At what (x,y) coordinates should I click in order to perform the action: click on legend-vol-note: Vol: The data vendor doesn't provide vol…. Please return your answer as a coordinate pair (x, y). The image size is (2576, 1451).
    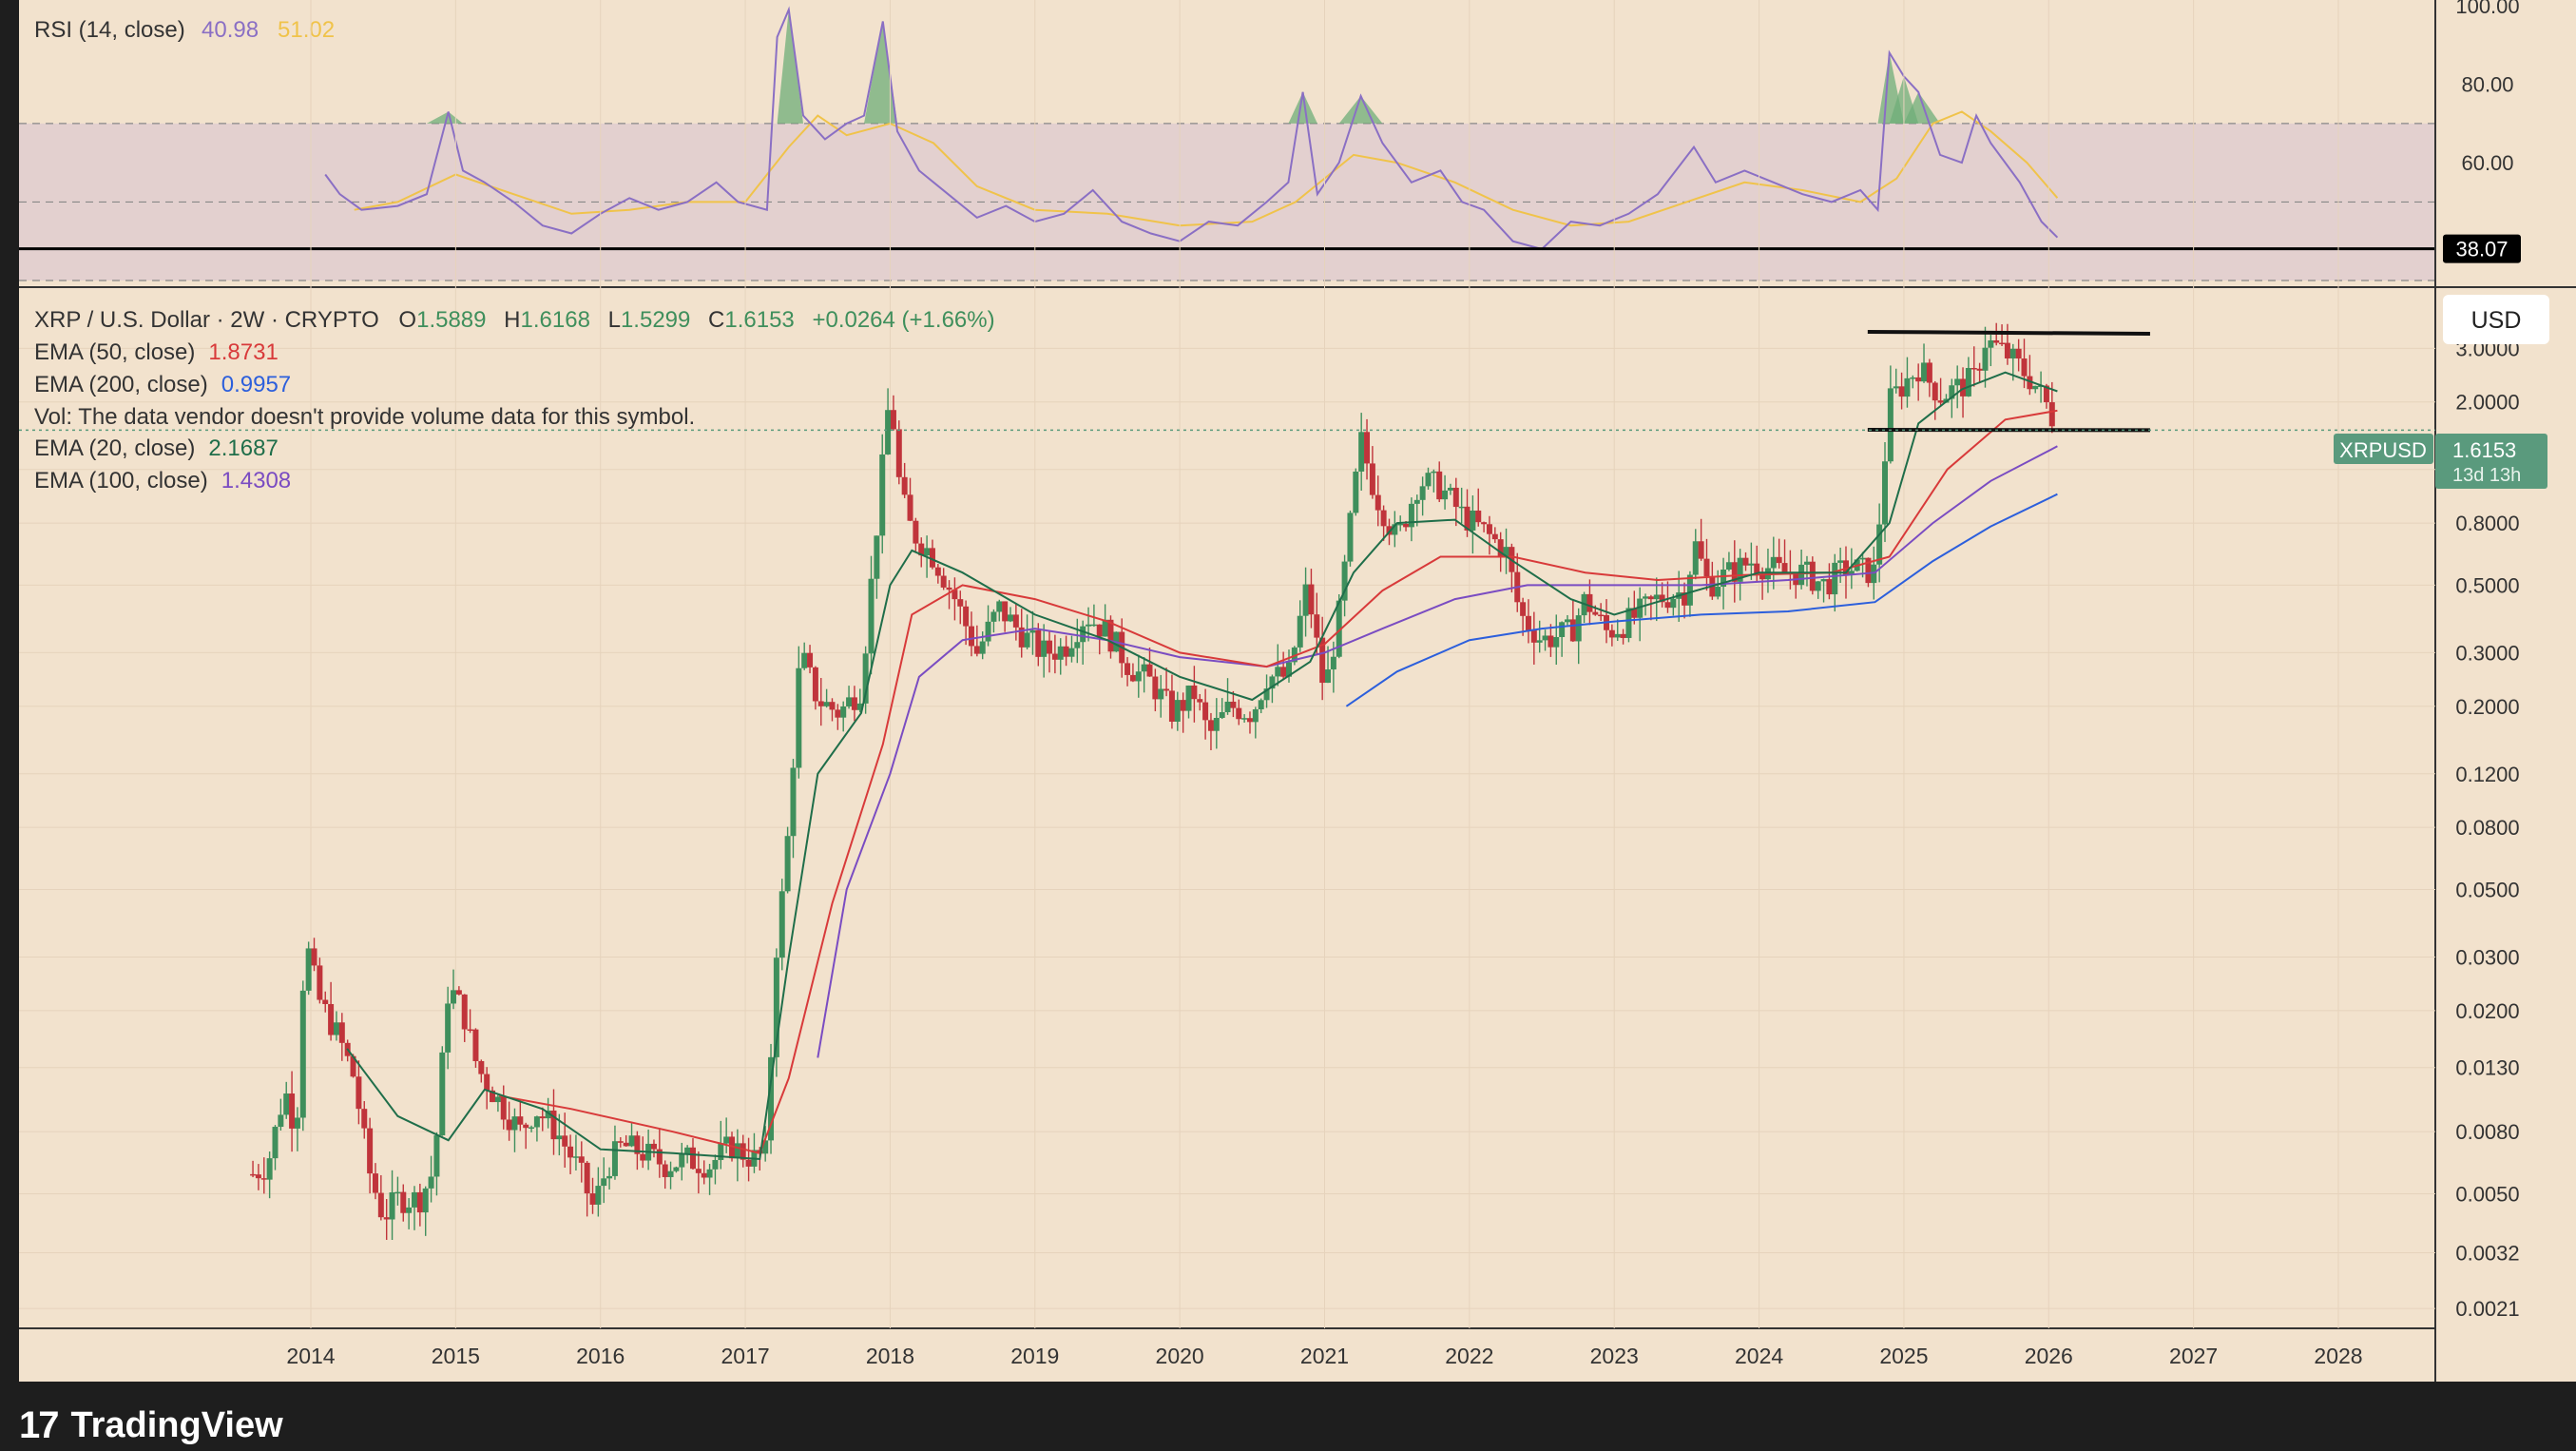
    Looking at the image, I should click on (364, 417).